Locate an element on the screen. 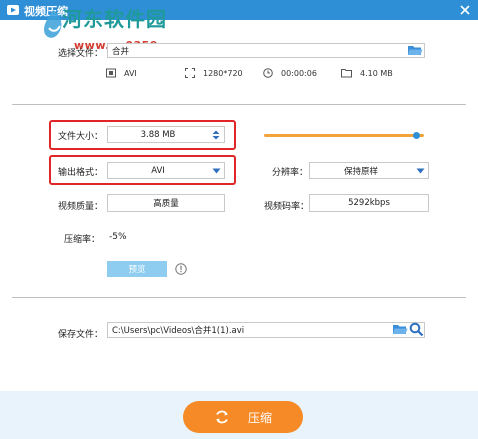  source-size: 4.10 MB is located at coordinates (367, 73).